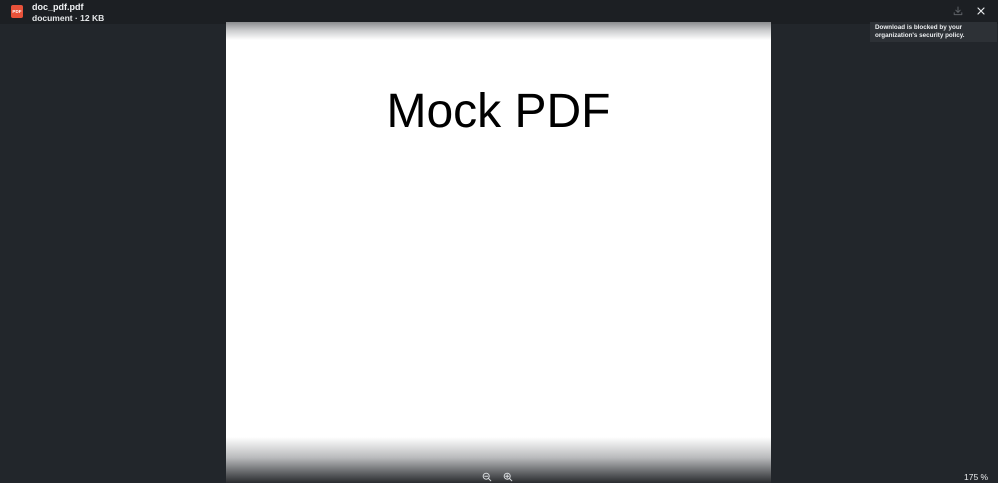 The width and height of the screenshot is (998, 483). I want to click on file-info: PDF doc_pdf.pdf document · 12 KB, so click(57, 13).